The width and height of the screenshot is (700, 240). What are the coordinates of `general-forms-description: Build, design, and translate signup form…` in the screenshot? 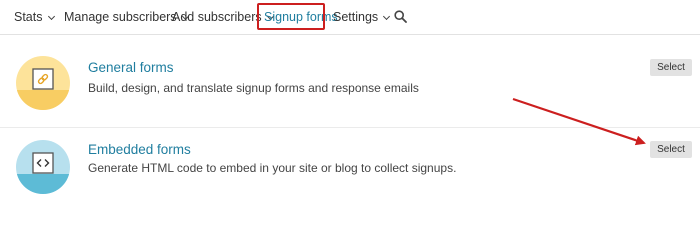 It's located at (253, 88).